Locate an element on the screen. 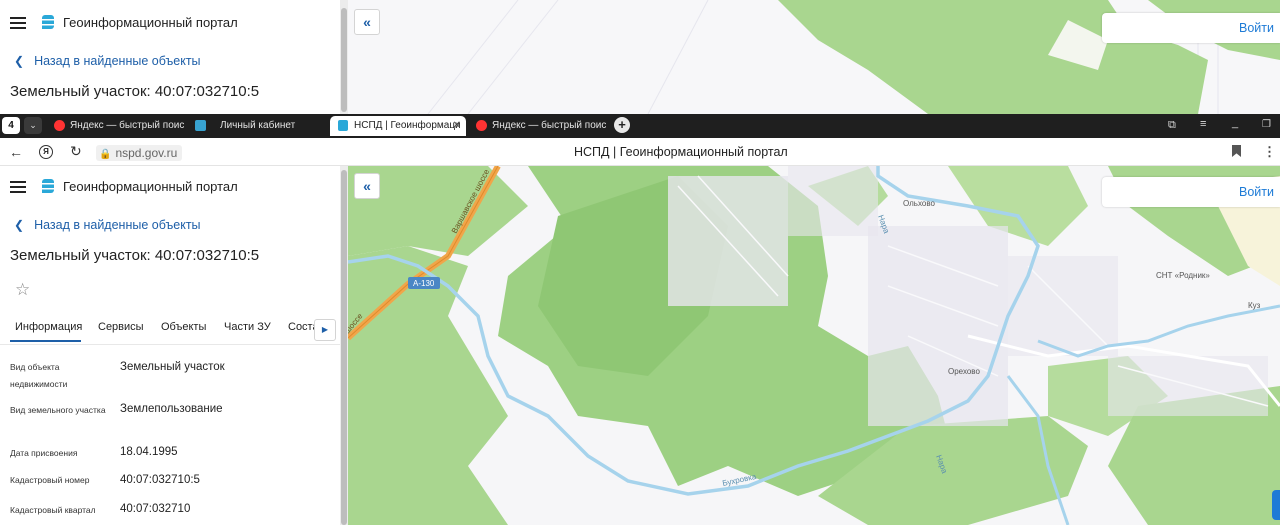 Image resolution: width=1280 pixels, height=525 pixels. village-label: Куз is located at coordinates (1254, 305).